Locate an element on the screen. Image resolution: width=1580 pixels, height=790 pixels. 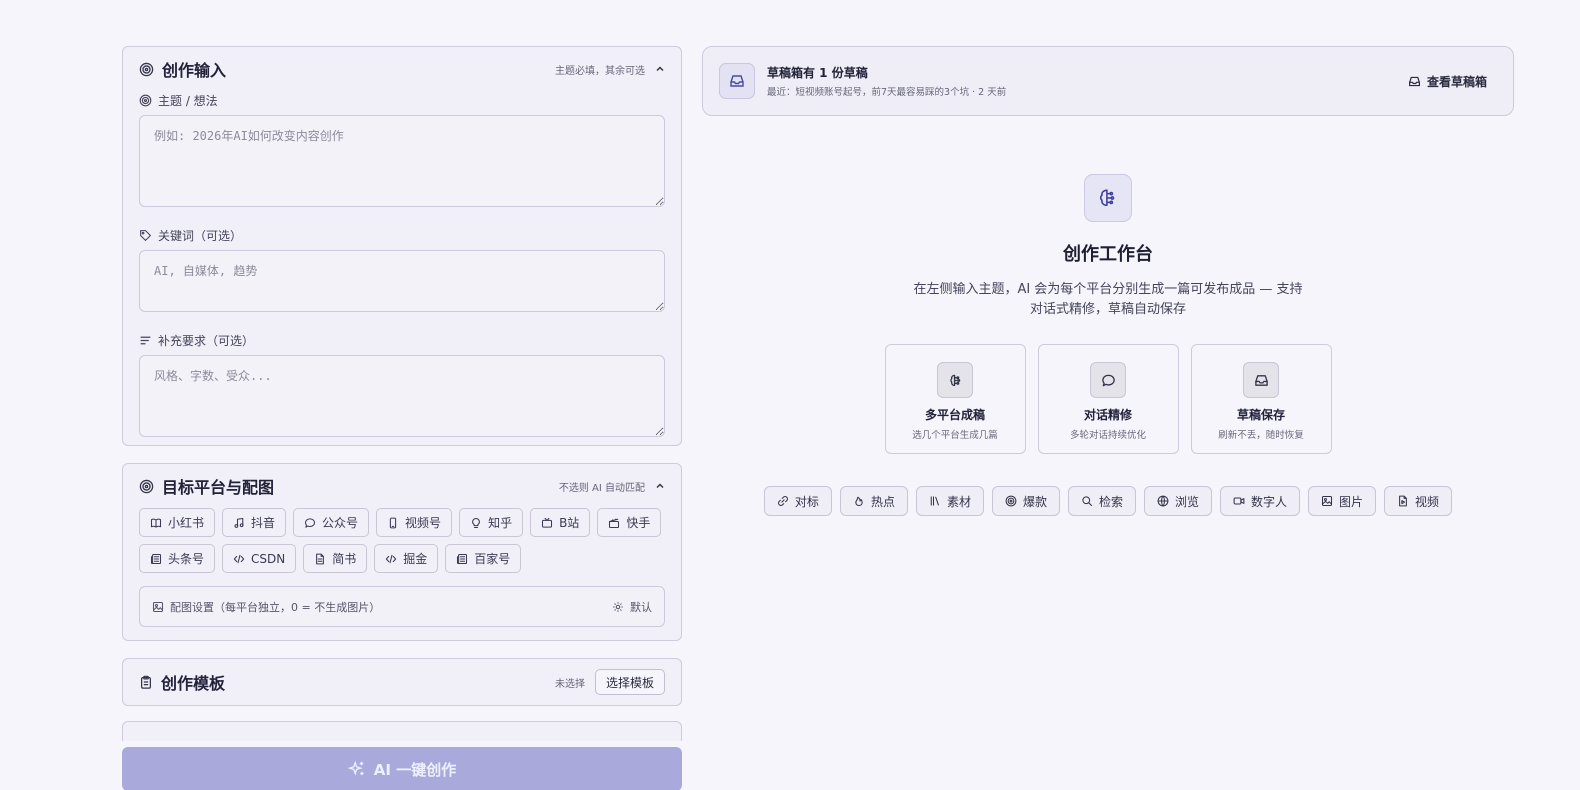
tv-icon is located at coordinates (547, 523).